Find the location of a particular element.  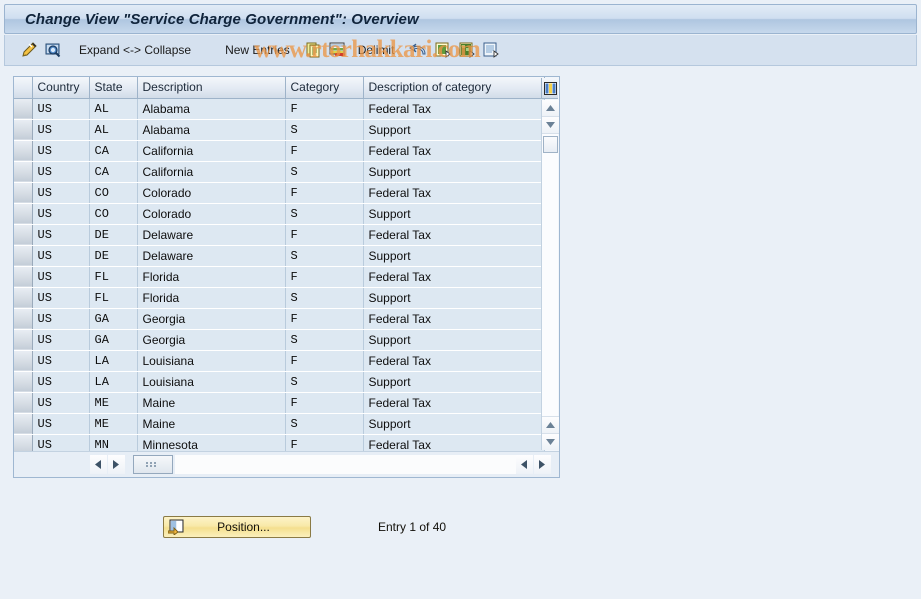

scroll-down-button is located at coordinates (550, 125).